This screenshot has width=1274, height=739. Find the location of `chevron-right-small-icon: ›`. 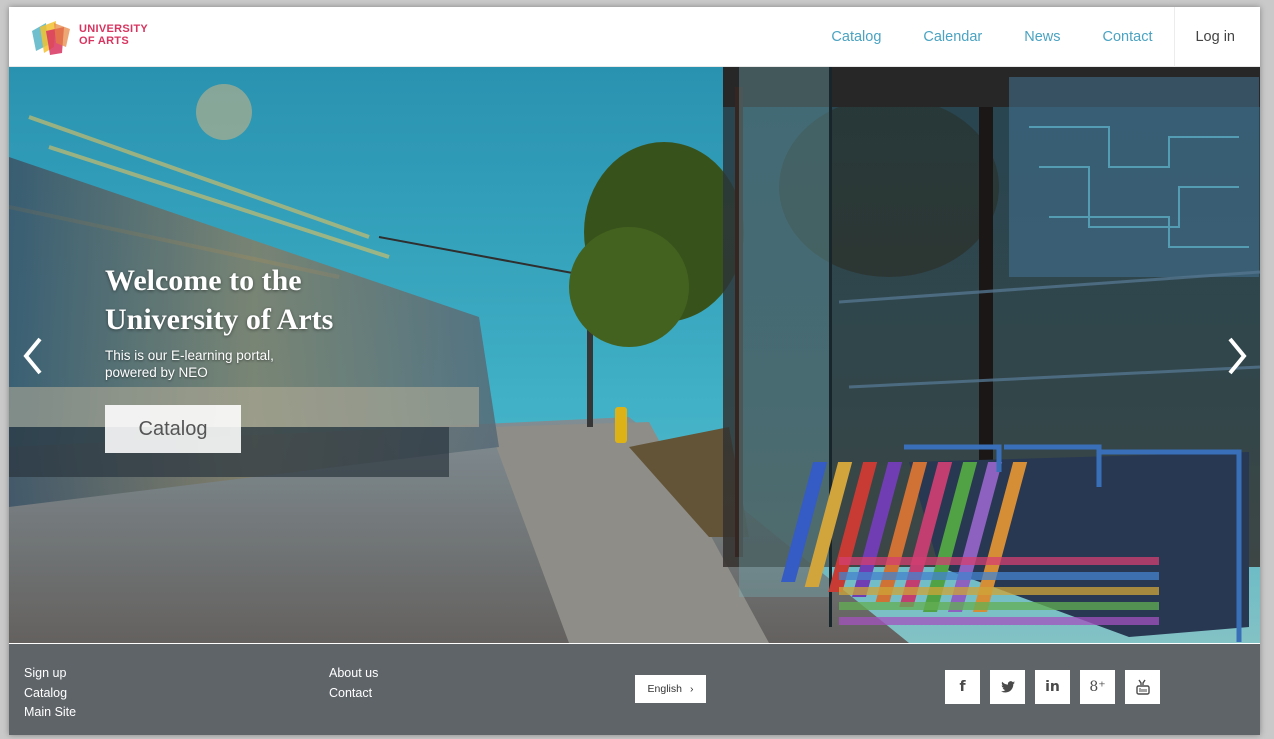

chevron-right-small-icon: › is located at coordinates (691, 689).